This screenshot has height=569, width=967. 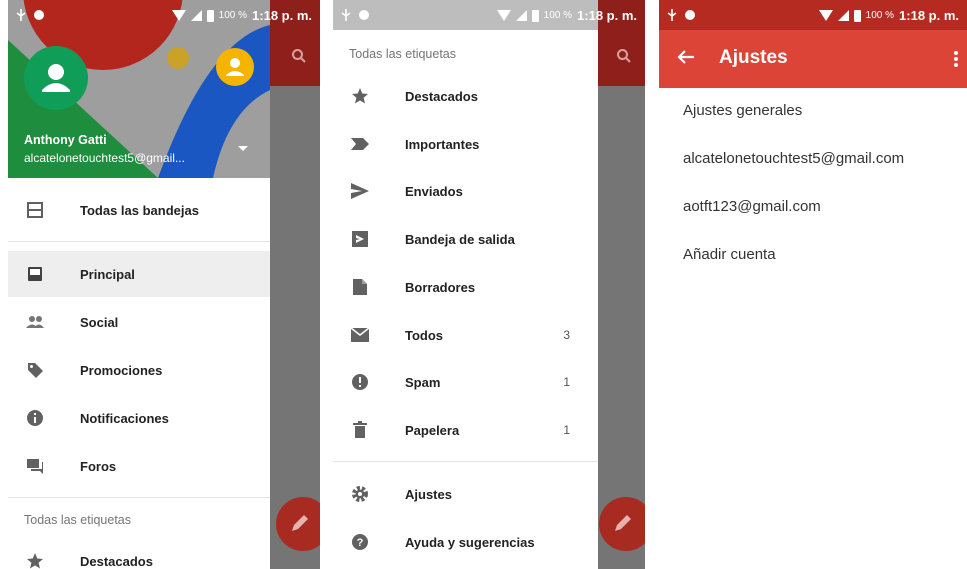 I want to click on drawer-item-label: Principal, so click(x=107, y=274).